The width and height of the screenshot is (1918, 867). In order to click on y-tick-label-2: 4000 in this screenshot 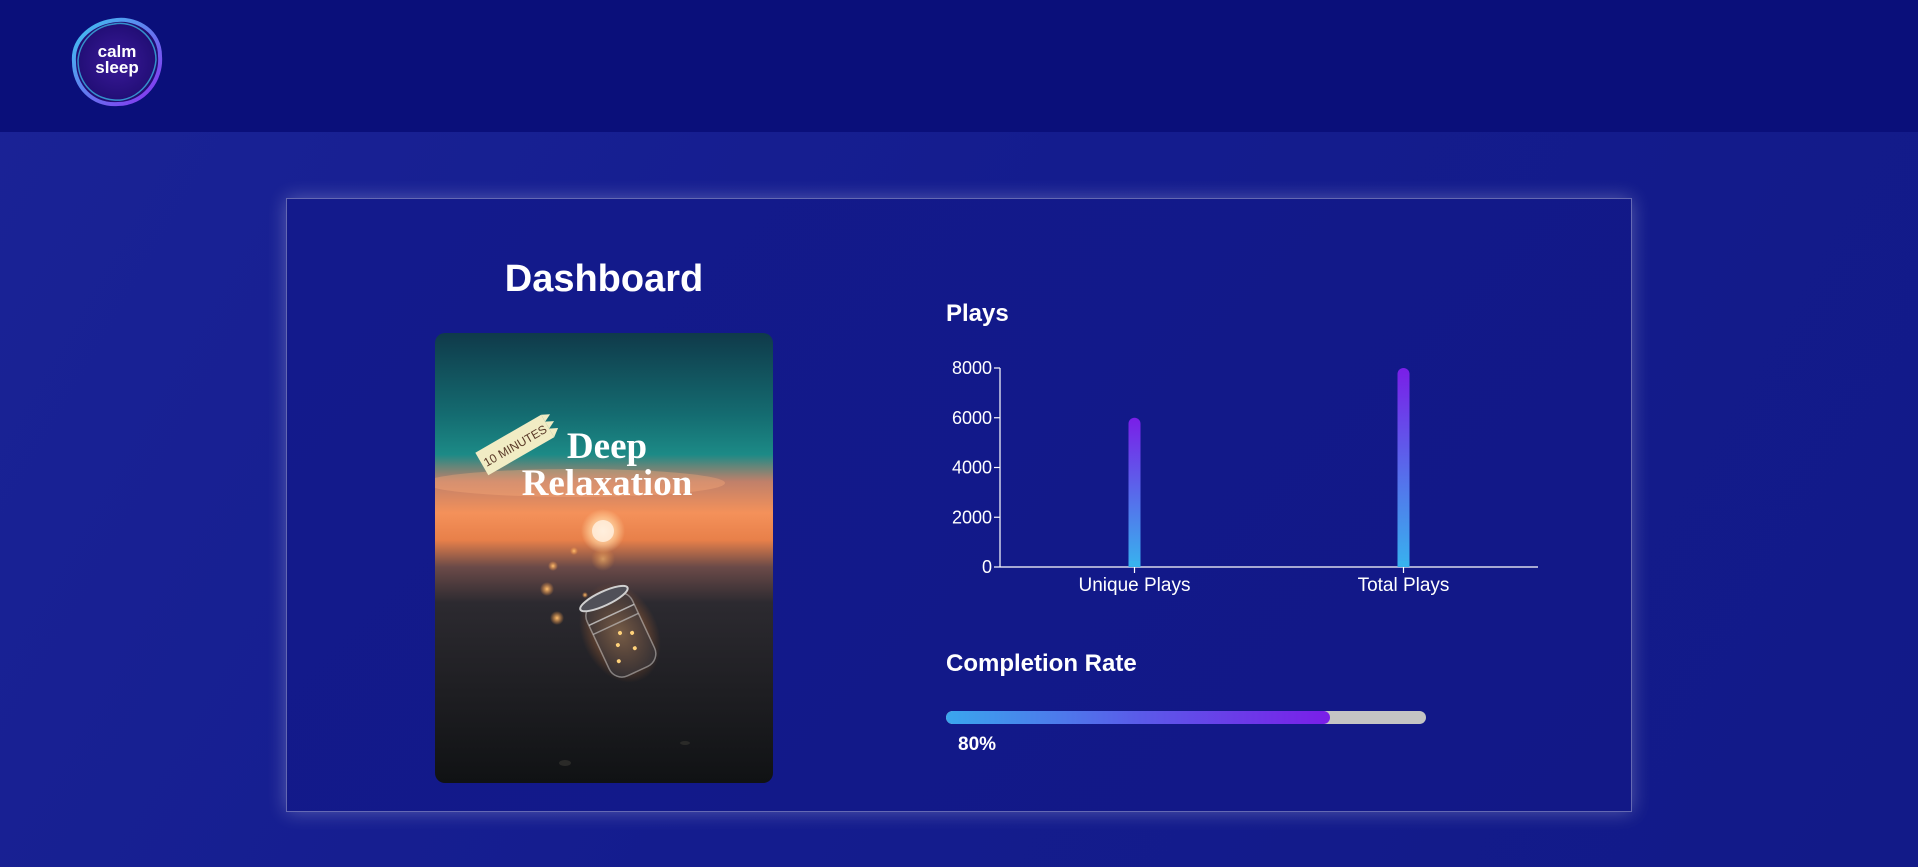, I will do `click(972, 468)`.